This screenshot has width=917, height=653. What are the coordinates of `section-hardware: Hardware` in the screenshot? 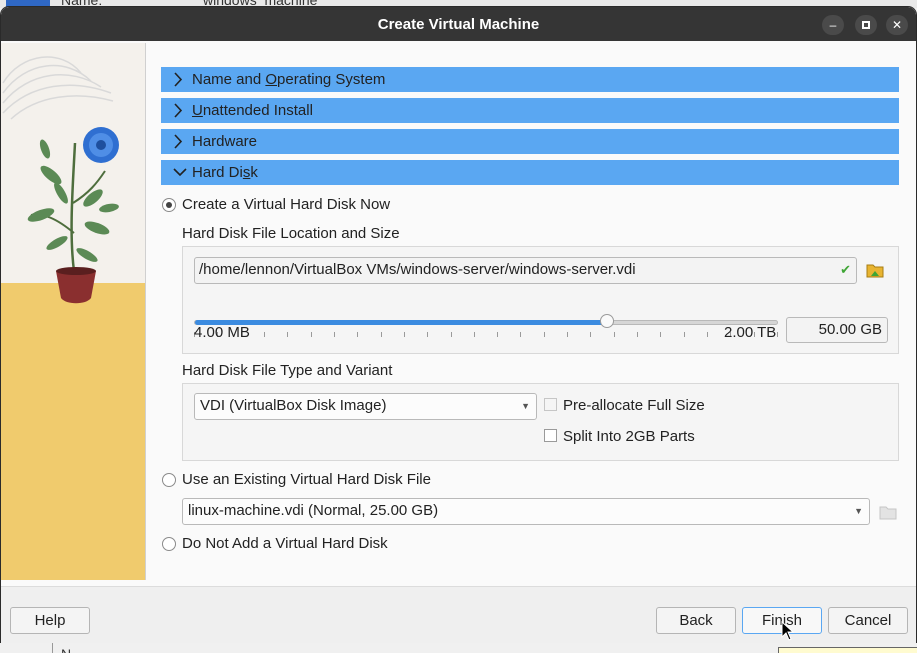 It's located at (530, 141).